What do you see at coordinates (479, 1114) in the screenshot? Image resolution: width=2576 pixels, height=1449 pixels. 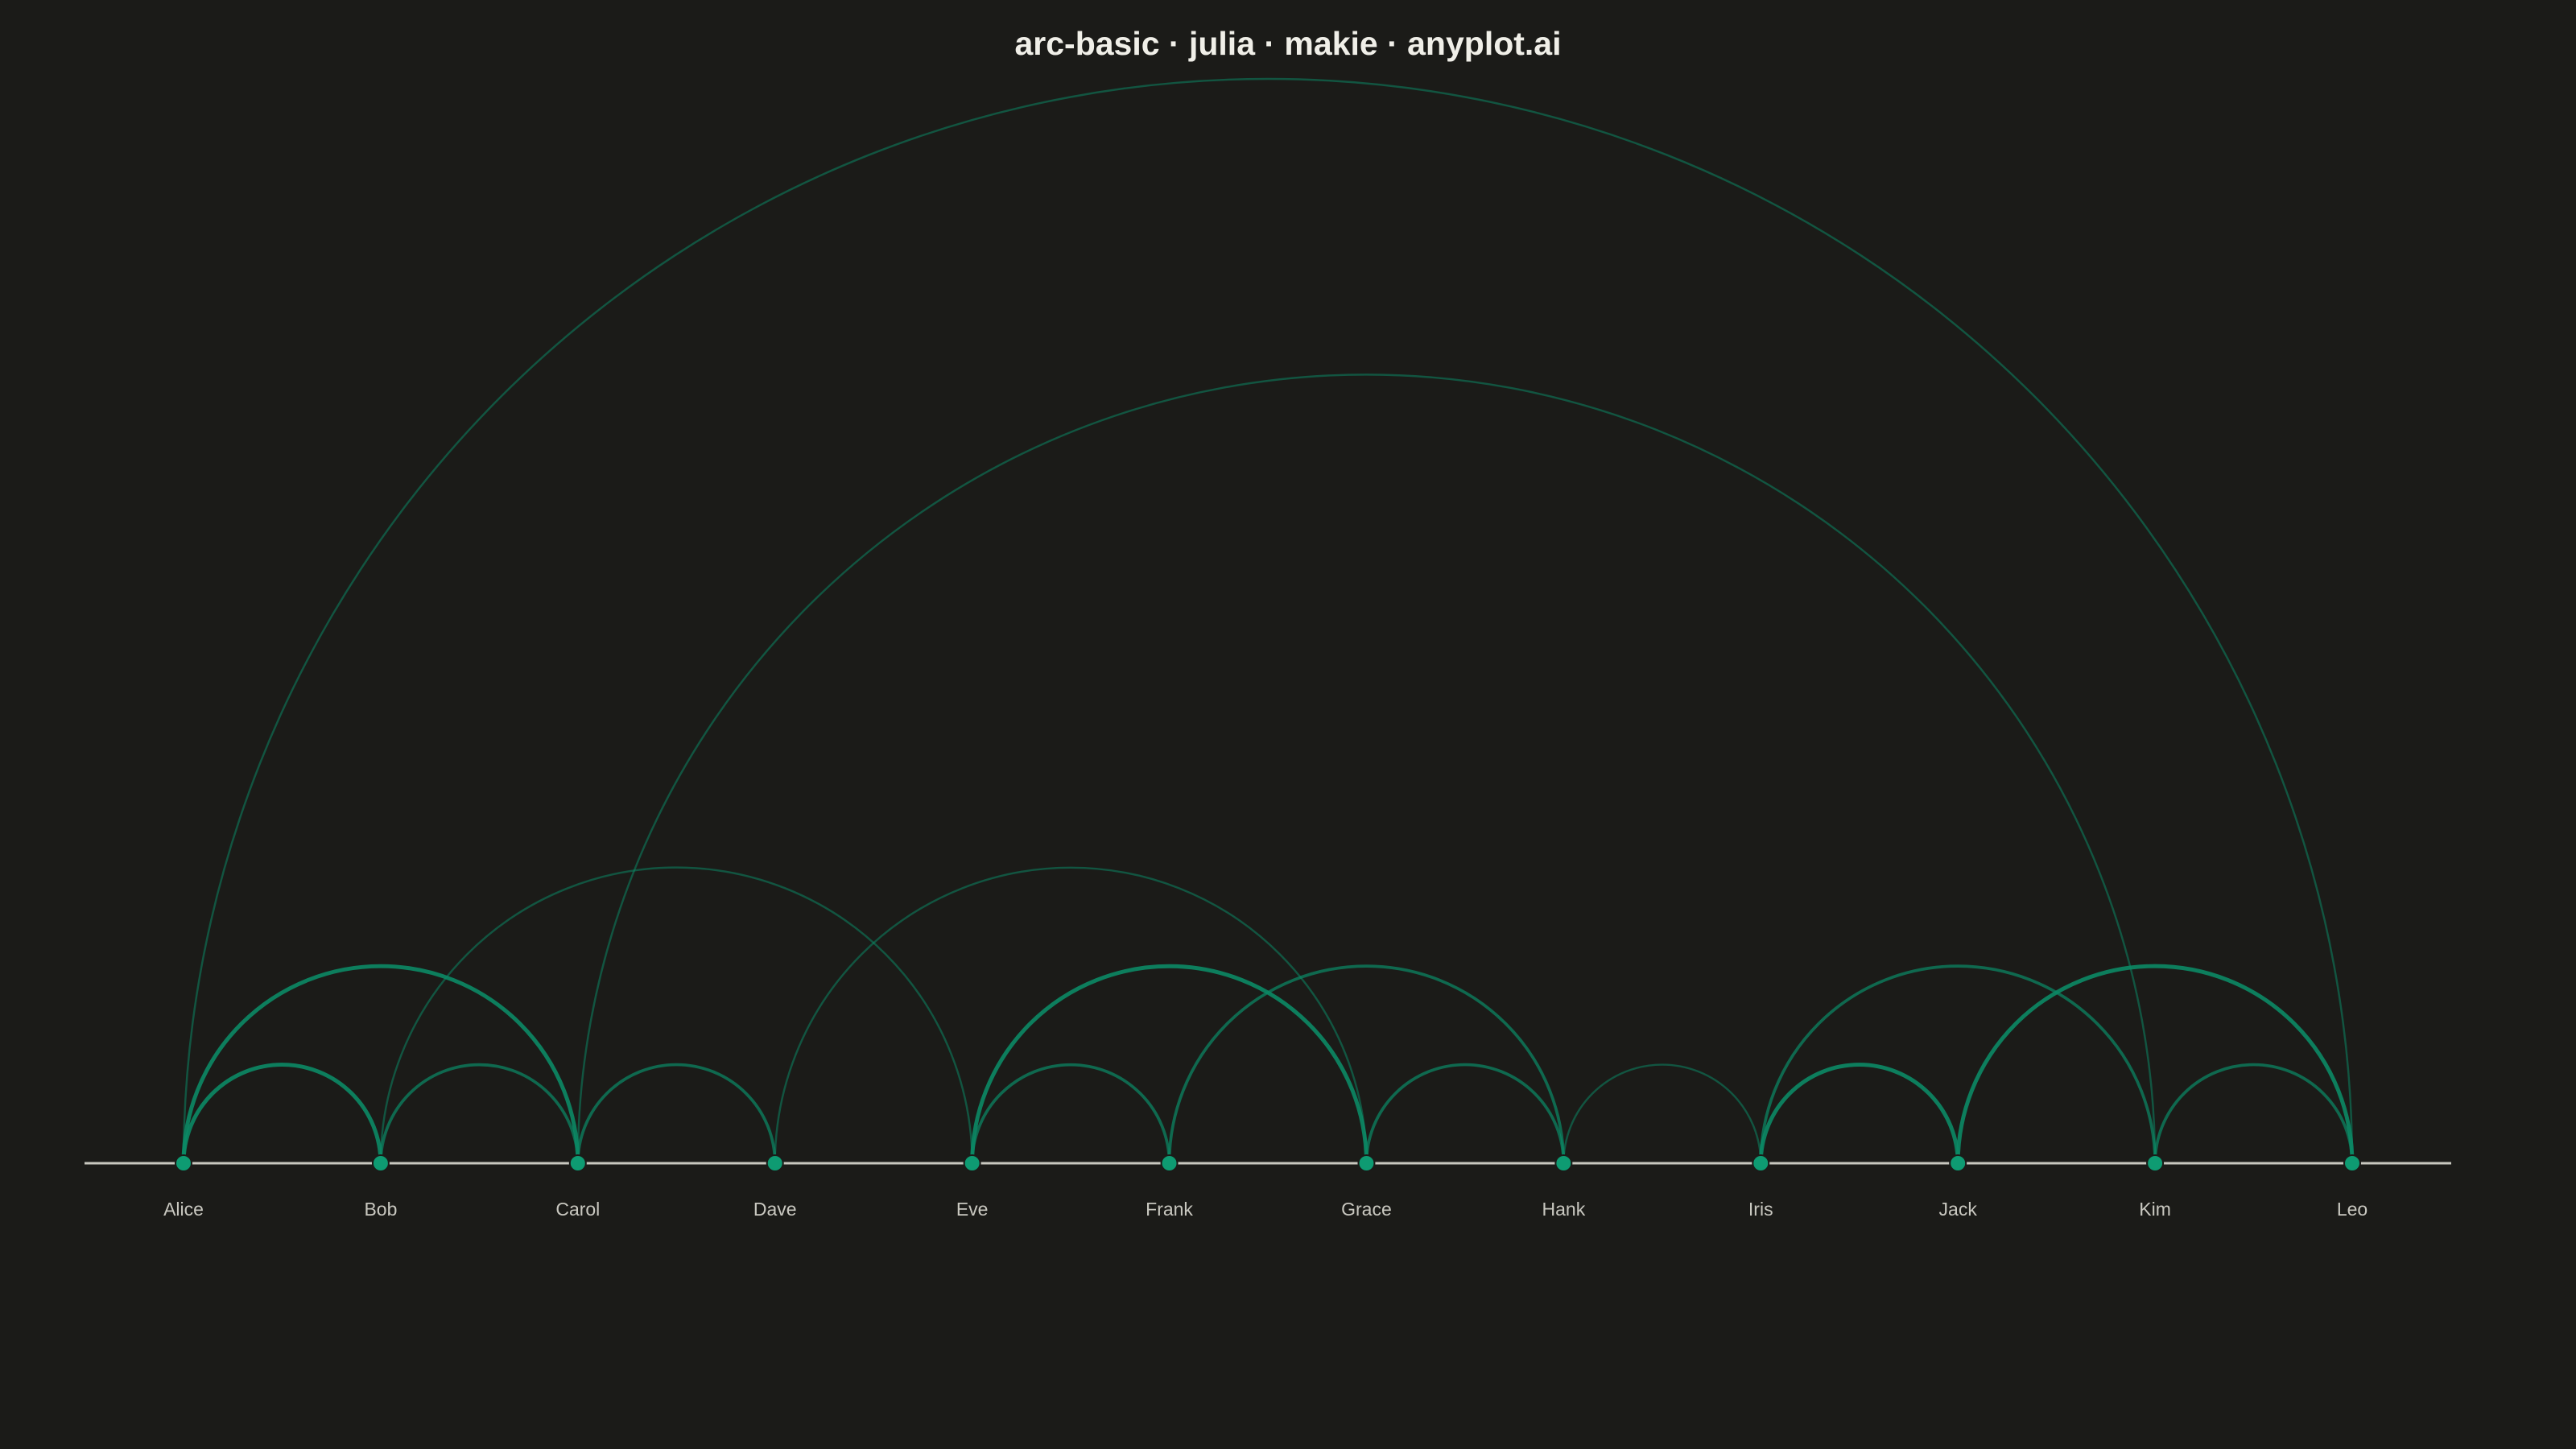 I see `arc-bob-carol` at bounding box center [479, 1114].